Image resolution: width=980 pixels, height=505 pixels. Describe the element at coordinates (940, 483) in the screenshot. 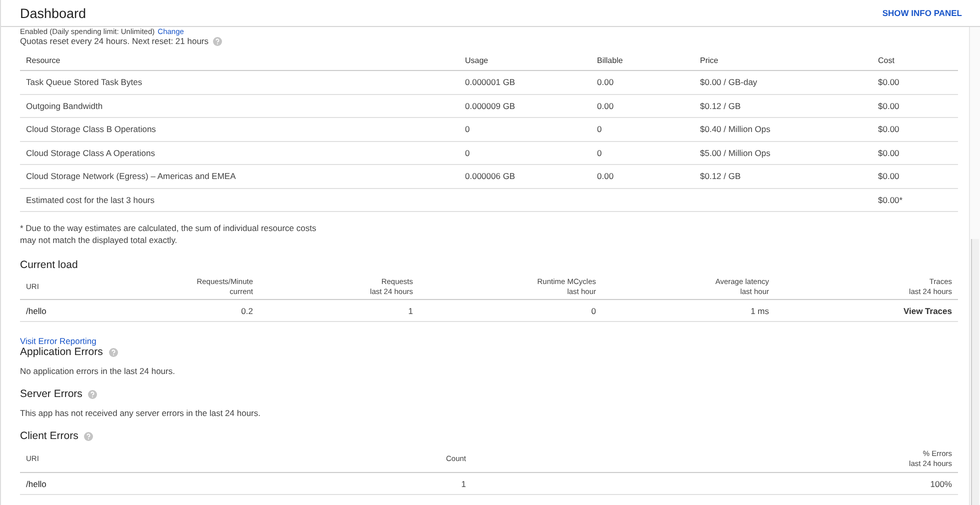

I see `table-cell-text: 100%` at that location.